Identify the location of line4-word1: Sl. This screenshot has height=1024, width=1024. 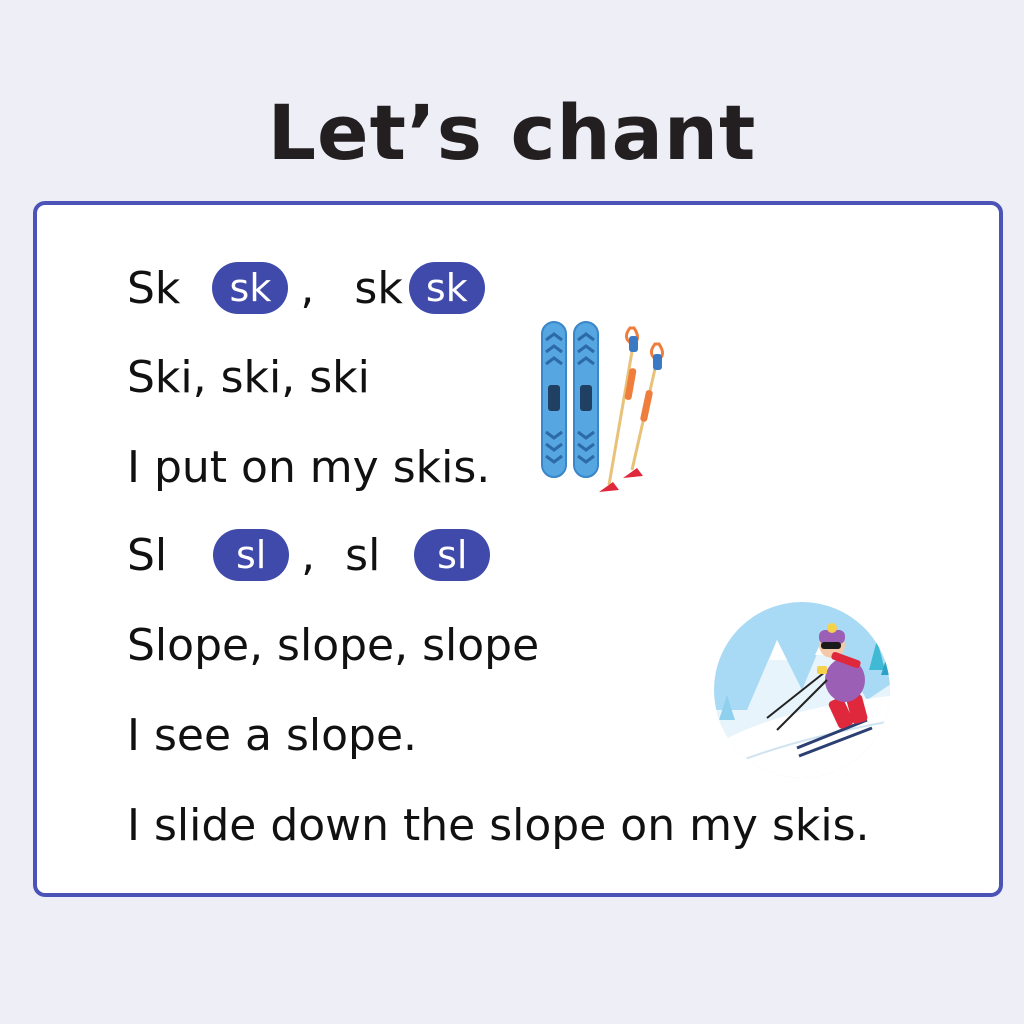
(147, 555).